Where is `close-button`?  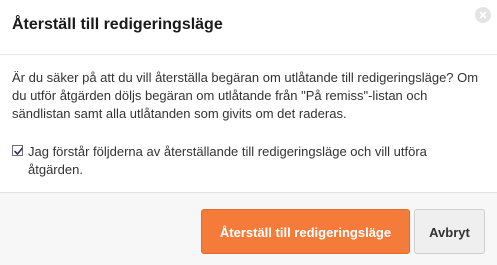 close-button is located at coordinates (483, 15).